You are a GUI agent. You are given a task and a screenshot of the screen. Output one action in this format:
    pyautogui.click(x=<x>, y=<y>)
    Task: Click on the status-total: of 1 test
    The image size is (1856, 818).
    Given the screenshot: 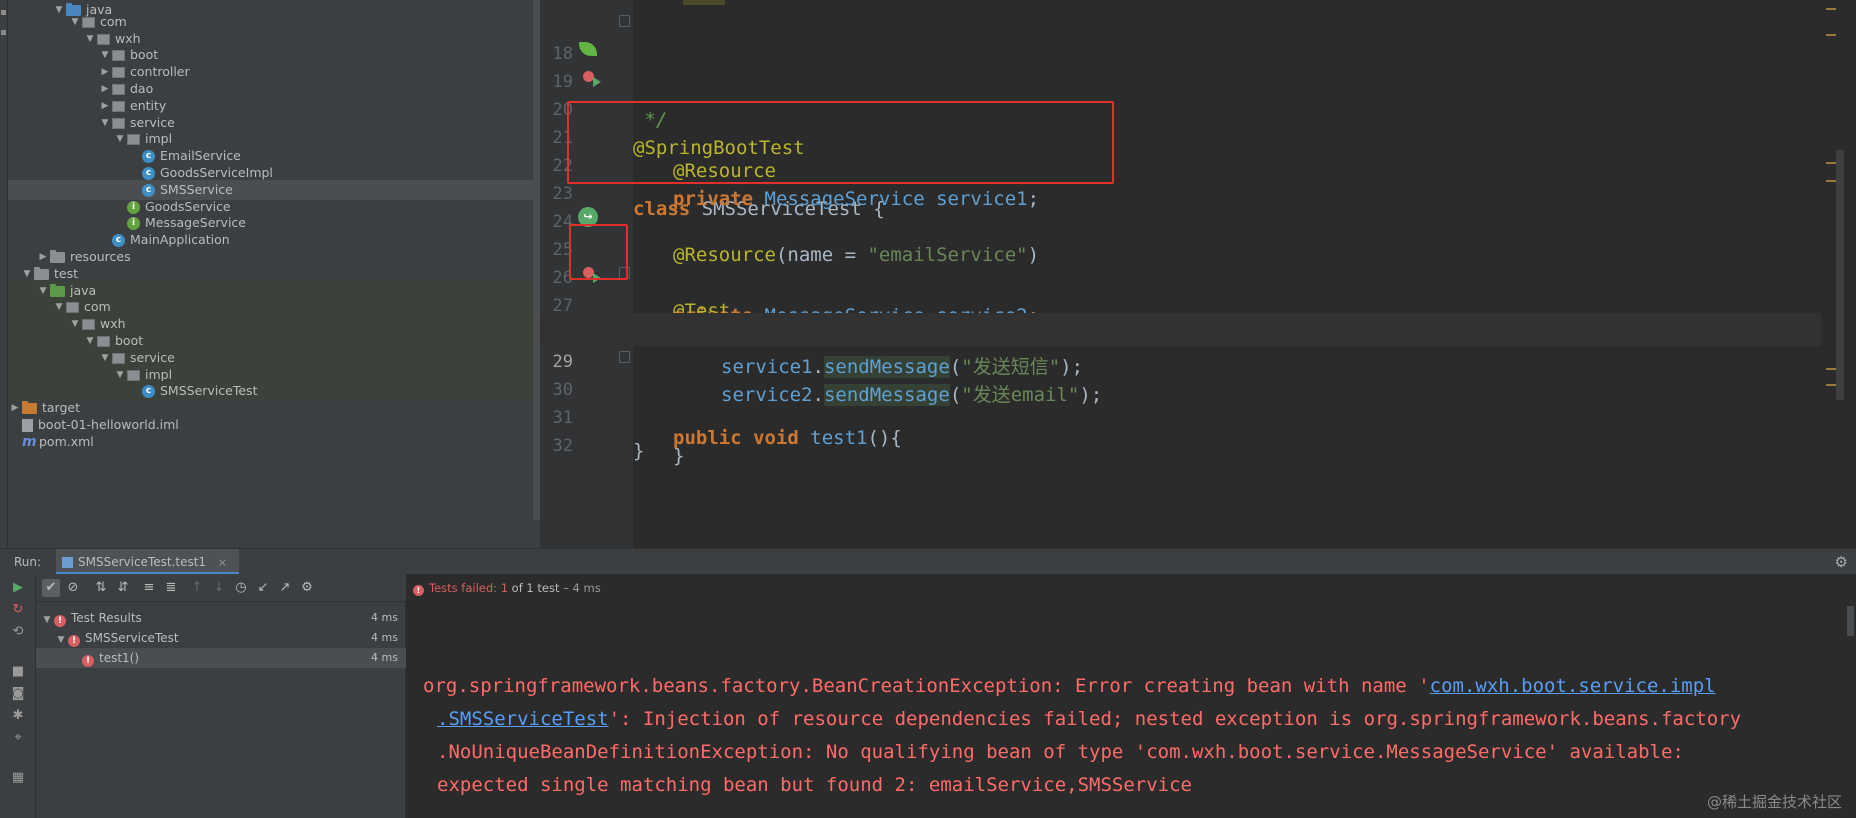 What is the action you would take?
    pyautogui.click(x=534, y=588)
    